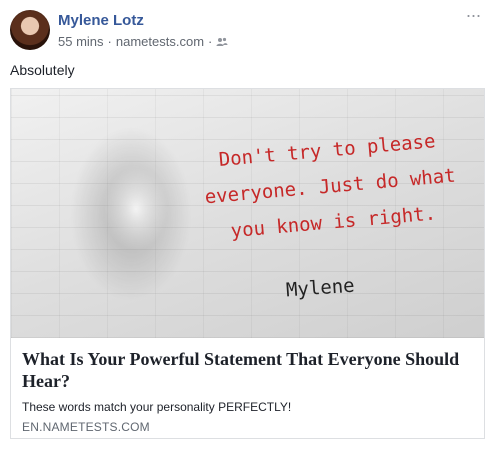 This screenshot has width=497, height=449. Describe the element at coordinates (81, 41) in the screenshot. I see `timestamp-link: 55 mins` at that location.